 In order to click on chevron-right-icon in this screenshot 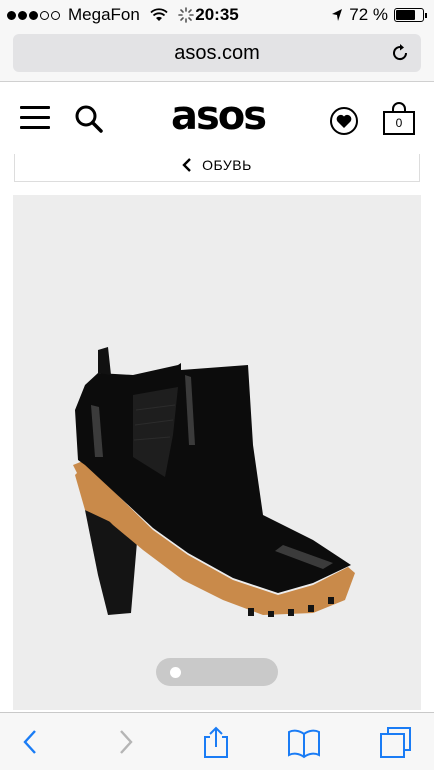, I will do `click(125, 742)`.